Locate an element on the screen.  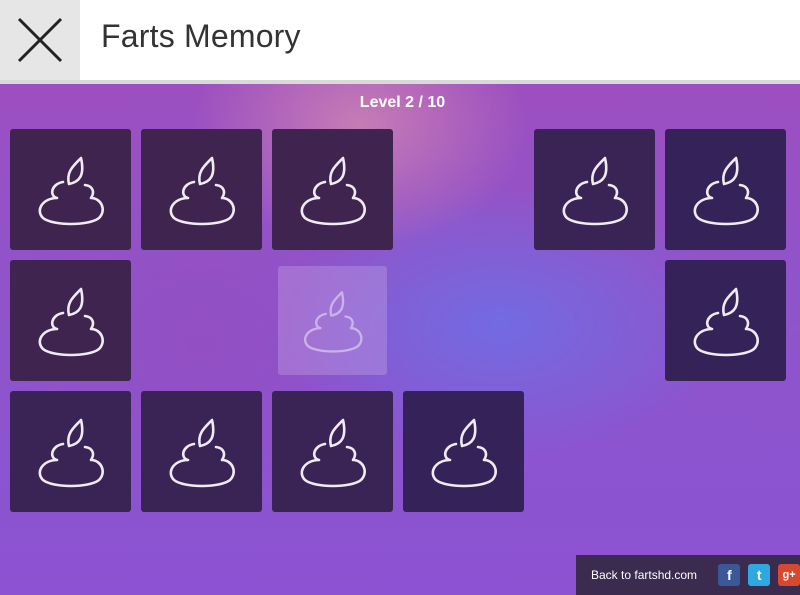
app-title: Farts Memory is located at coordinates (201, 36).